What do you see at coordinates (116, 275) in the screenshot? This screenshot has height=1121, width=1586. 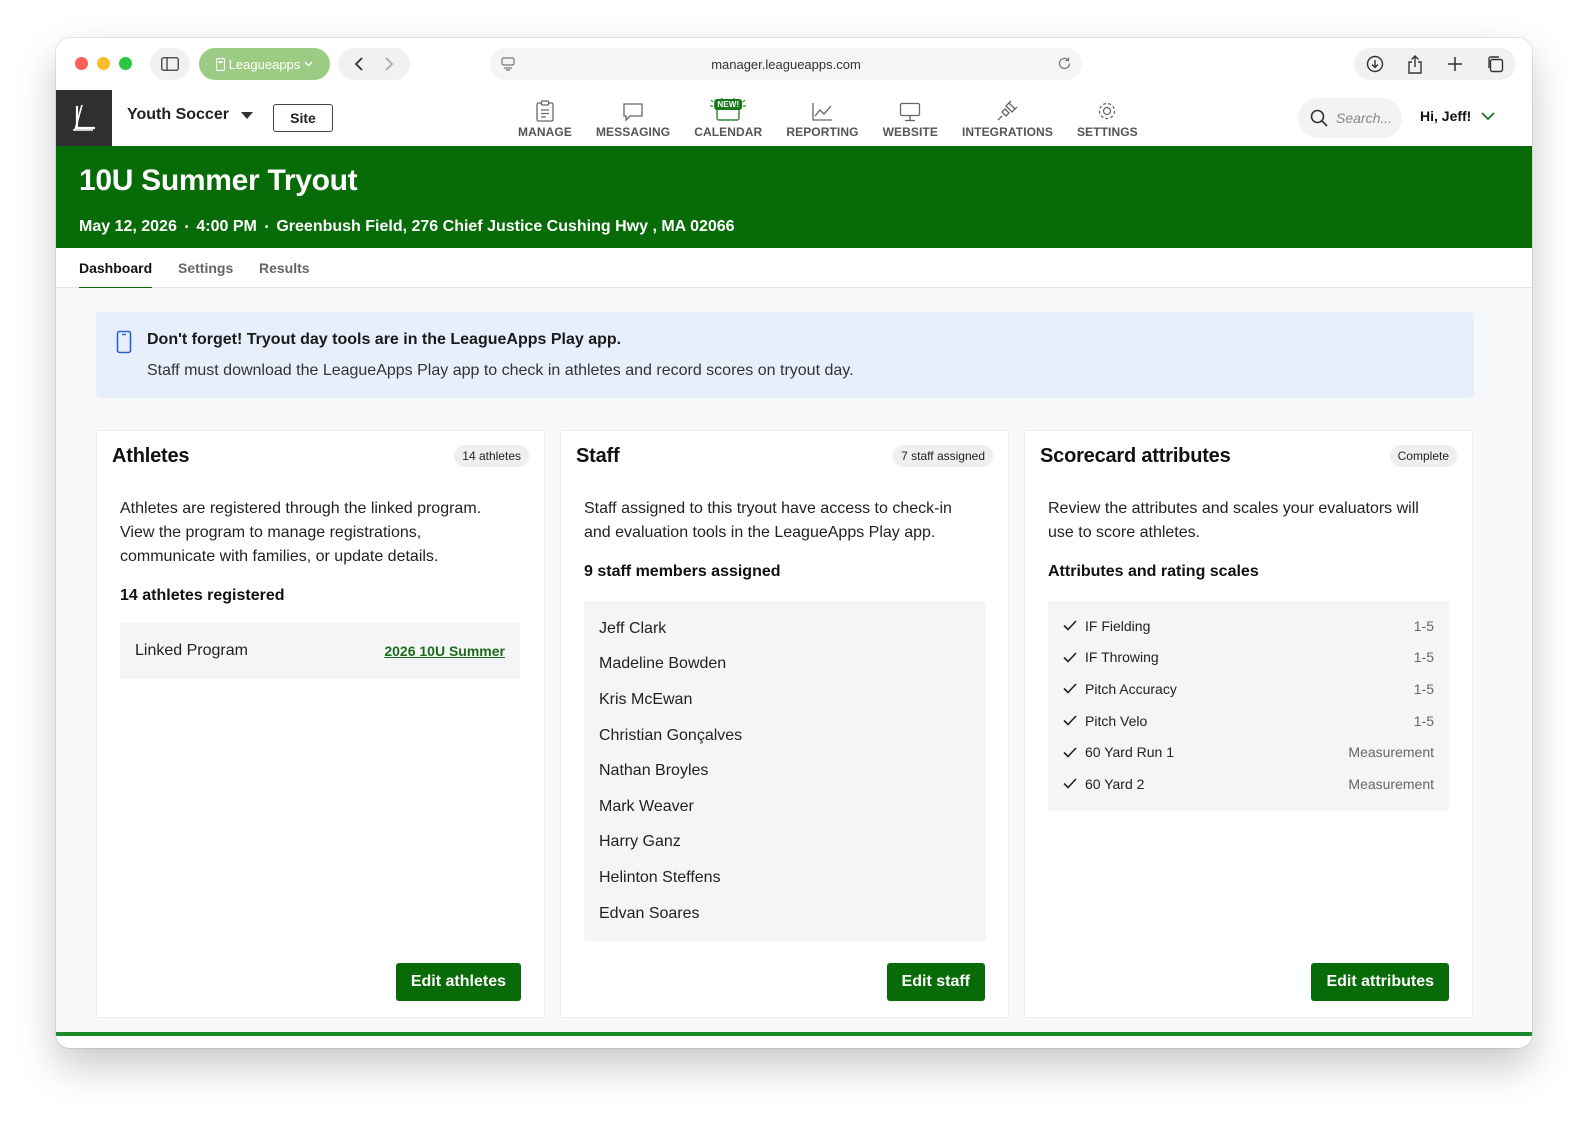 I see `tab-dashboard: Dashboard` at bounding box center [116, 275].